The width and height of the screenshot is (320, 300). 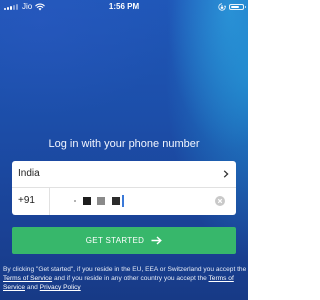 I want to click on arrow-right-icon, so click(x=157, y=240).